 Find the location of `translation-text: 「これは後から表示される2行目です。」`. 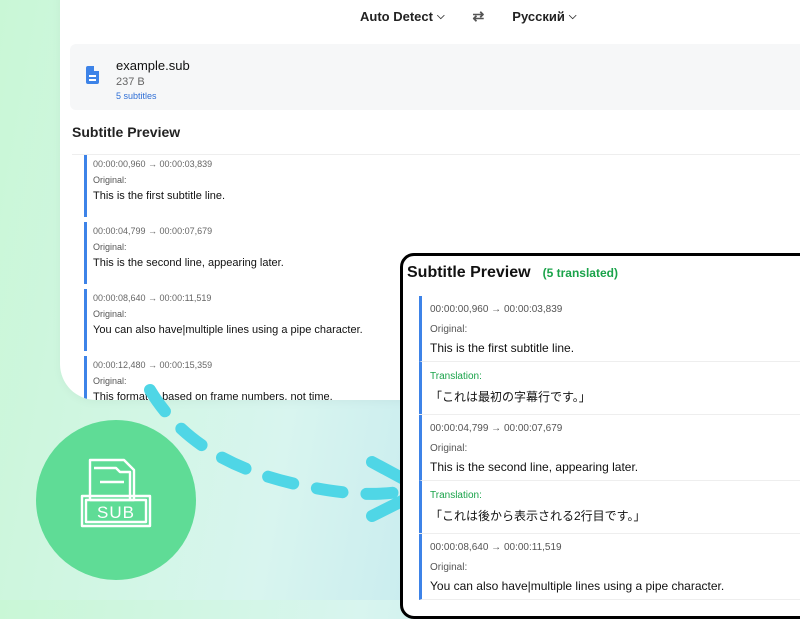

translation-text: 「これは後から表示される2行目です。」 is located at coordinates (538, 516).